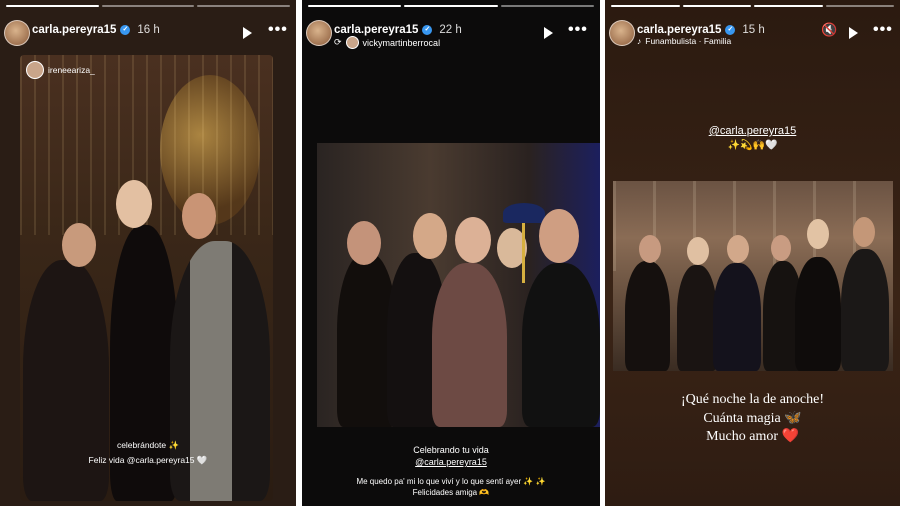 Image resolution: width=900 pixels, height=506 pixels. What do you see at coordinates (524, 213) in the screenshot?
I see `lamp` at bounding box center [524, 213].